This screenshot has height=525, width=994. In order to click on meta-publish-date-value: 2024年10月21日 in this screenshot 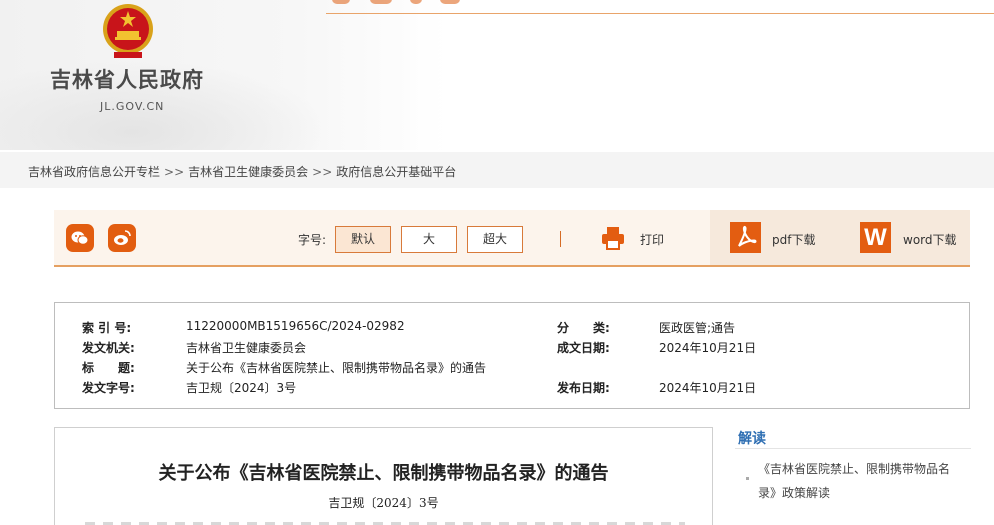, I will do `click(708, 388)`.